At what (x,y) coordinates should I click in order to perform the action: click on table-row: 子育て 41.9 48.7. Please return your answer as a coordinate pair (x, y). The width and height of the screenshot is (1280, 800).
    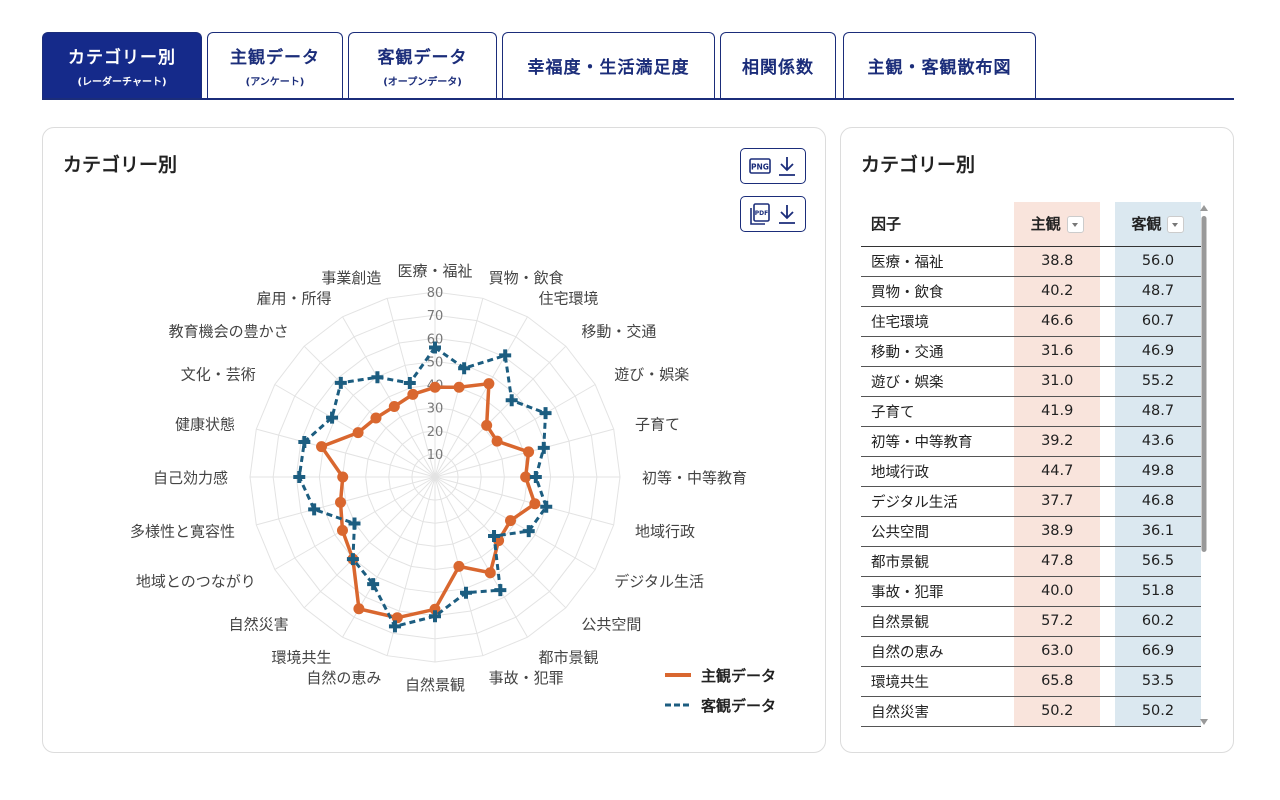
    Looking at the image, I should click on (1031, 411).